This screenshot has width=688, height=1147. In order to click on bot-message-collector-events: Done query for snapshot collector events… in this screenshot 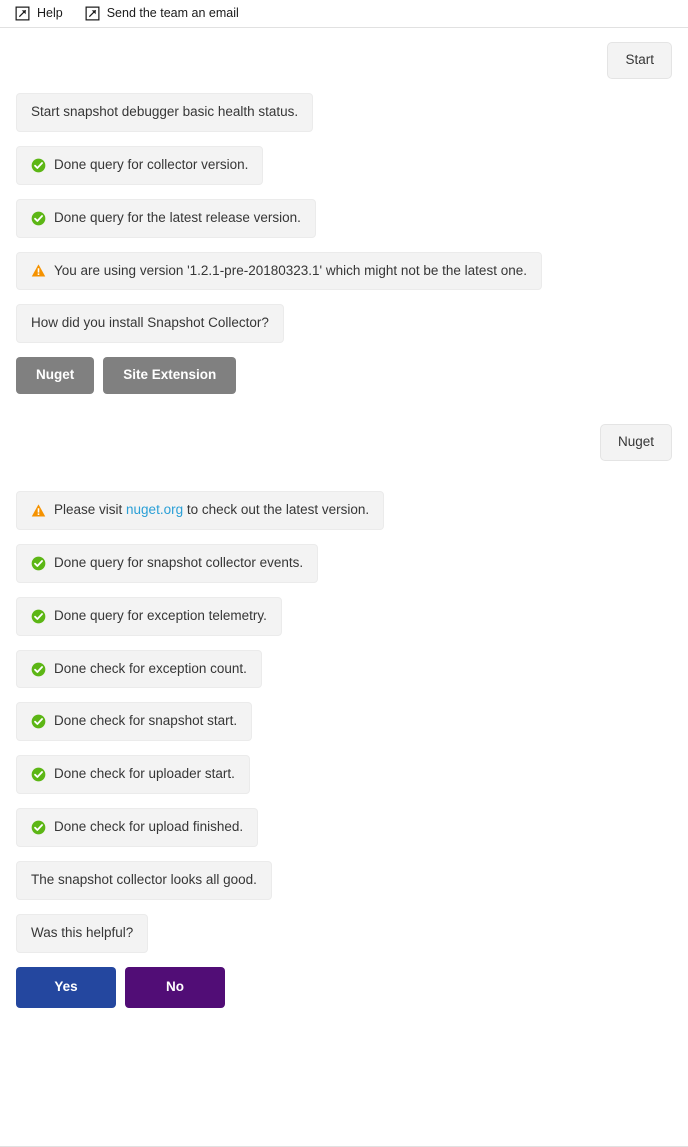, I will do `click(167, 563)`.